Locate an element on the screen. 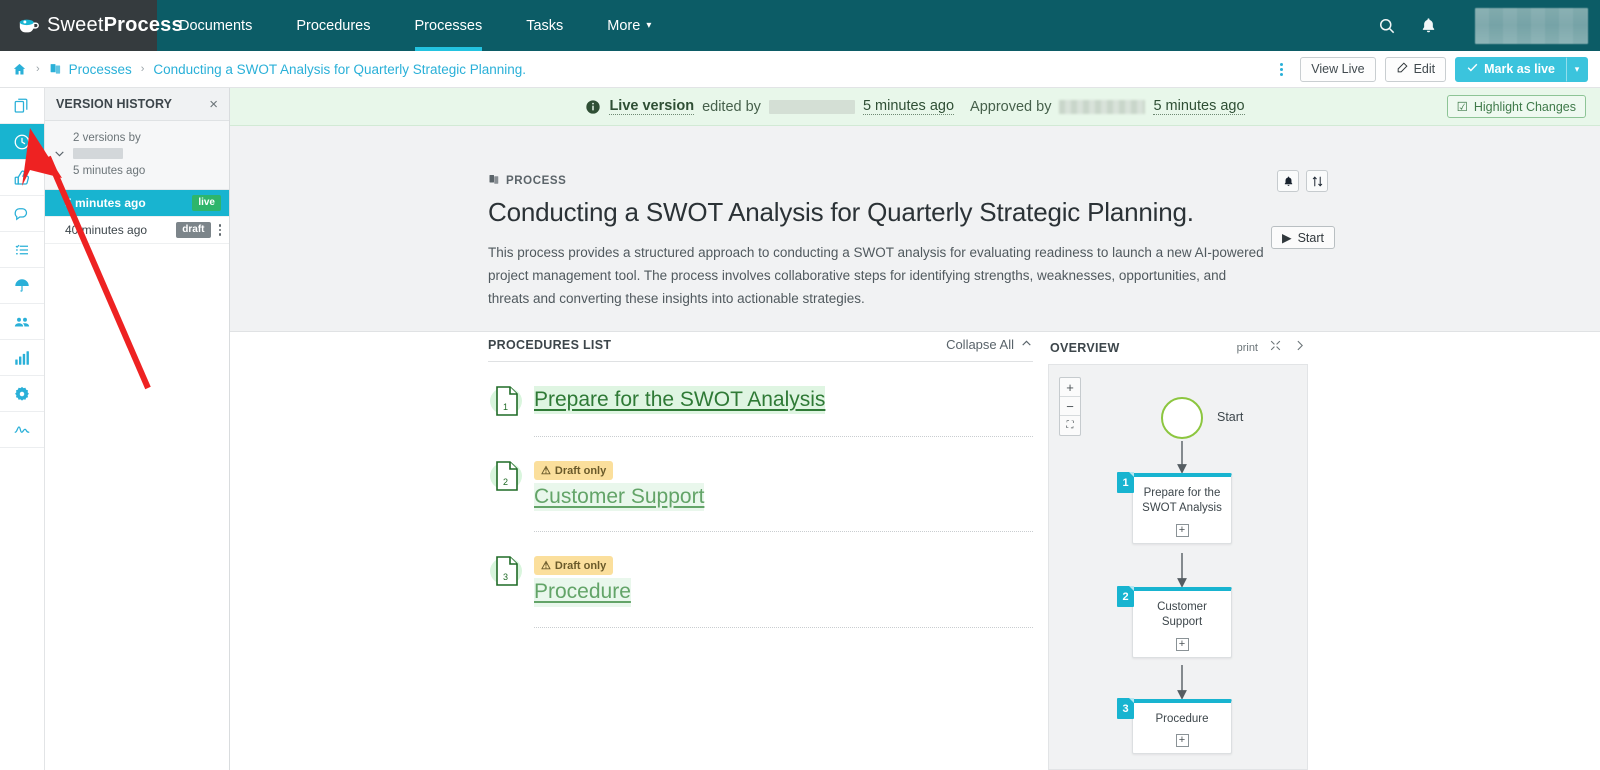 The width and height of the screenshot is (1600, 770). version-row-kebab-icon is located at coordinates (219, 230).